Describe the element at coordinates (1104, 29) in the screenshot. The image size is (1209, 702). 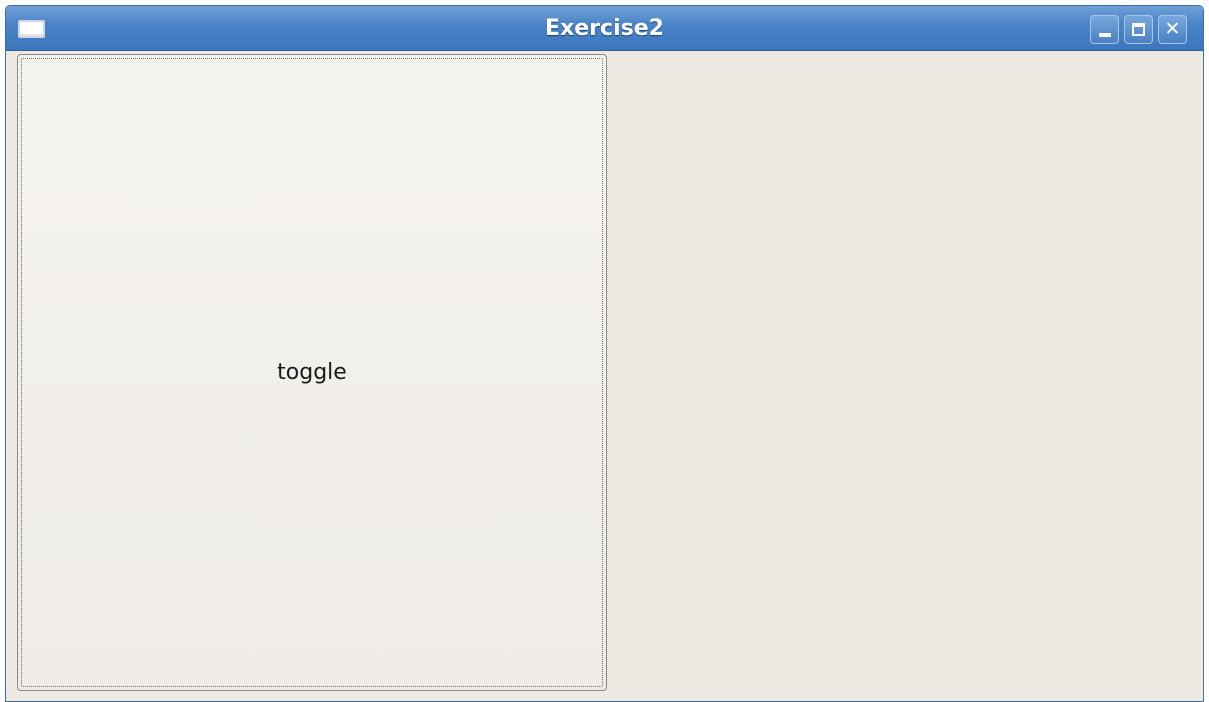
I see `minimize-button` at that location.